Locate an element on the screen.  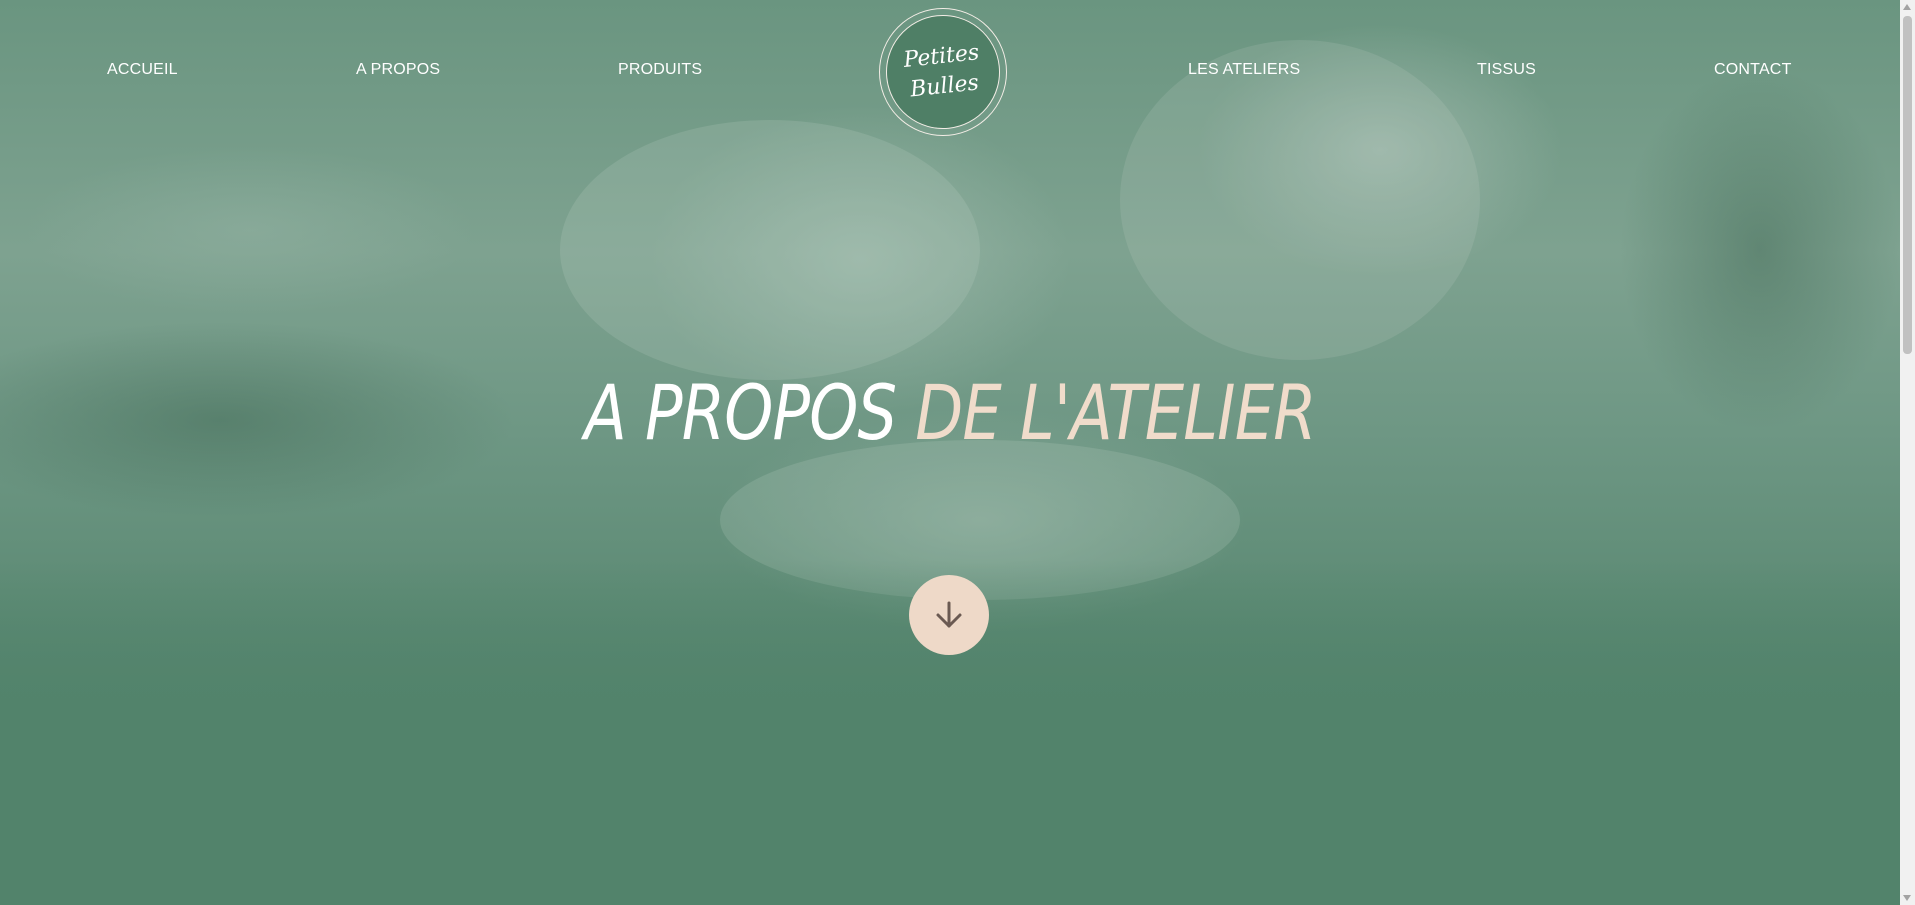
page-scrollbar is located at coordinates (1907, 452).